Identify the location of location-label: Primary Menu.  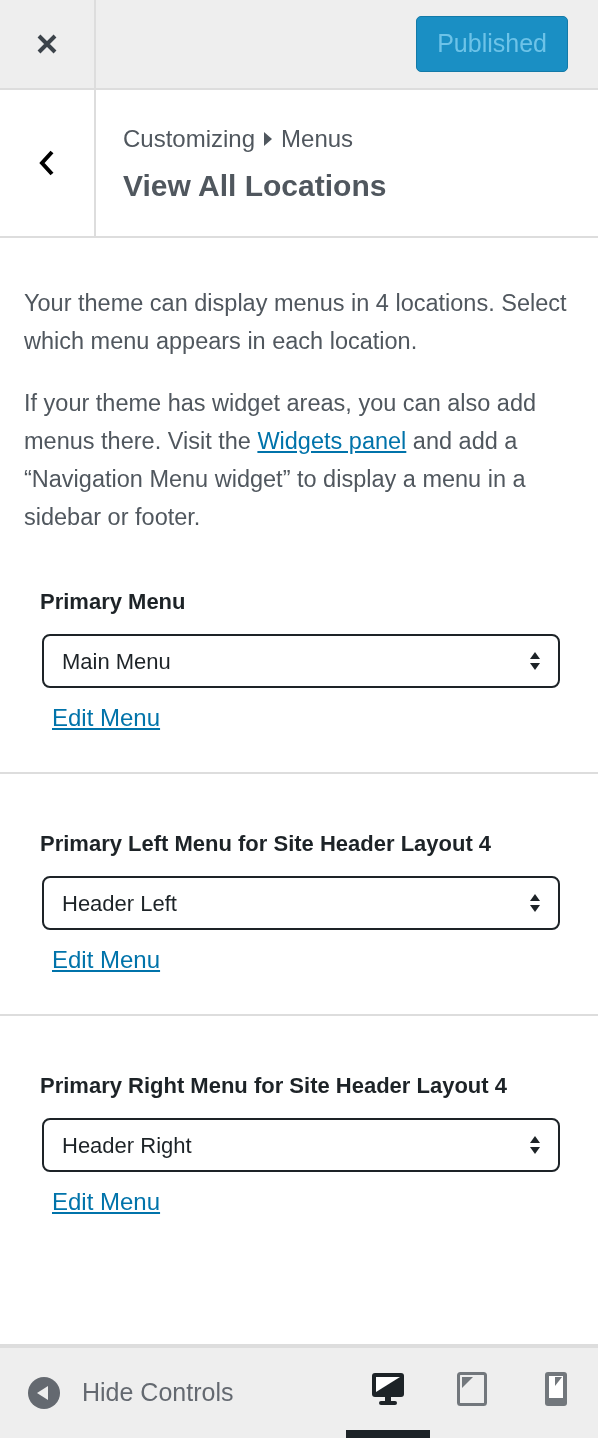
(113, 602).